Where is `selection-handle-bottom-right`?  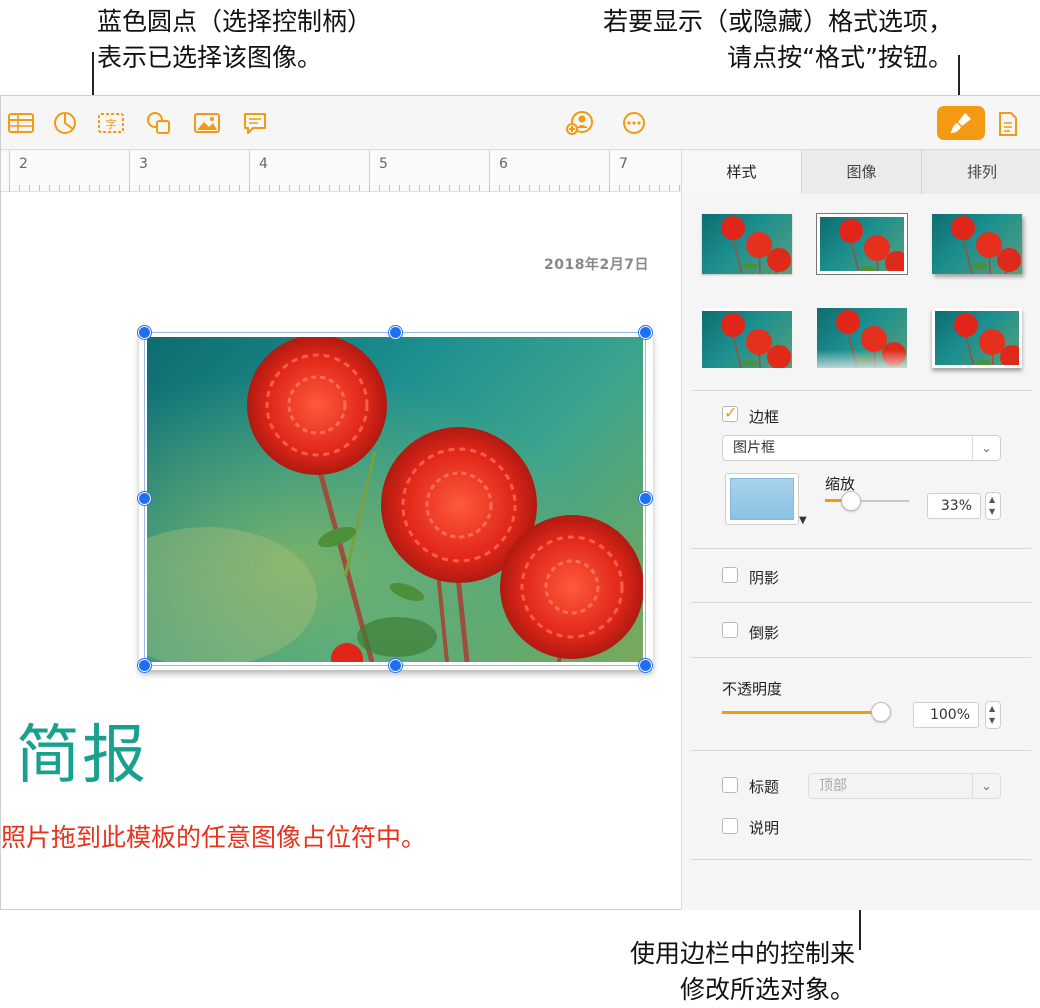
selection-handle-bottom-right is located at coordinates (645, 665).